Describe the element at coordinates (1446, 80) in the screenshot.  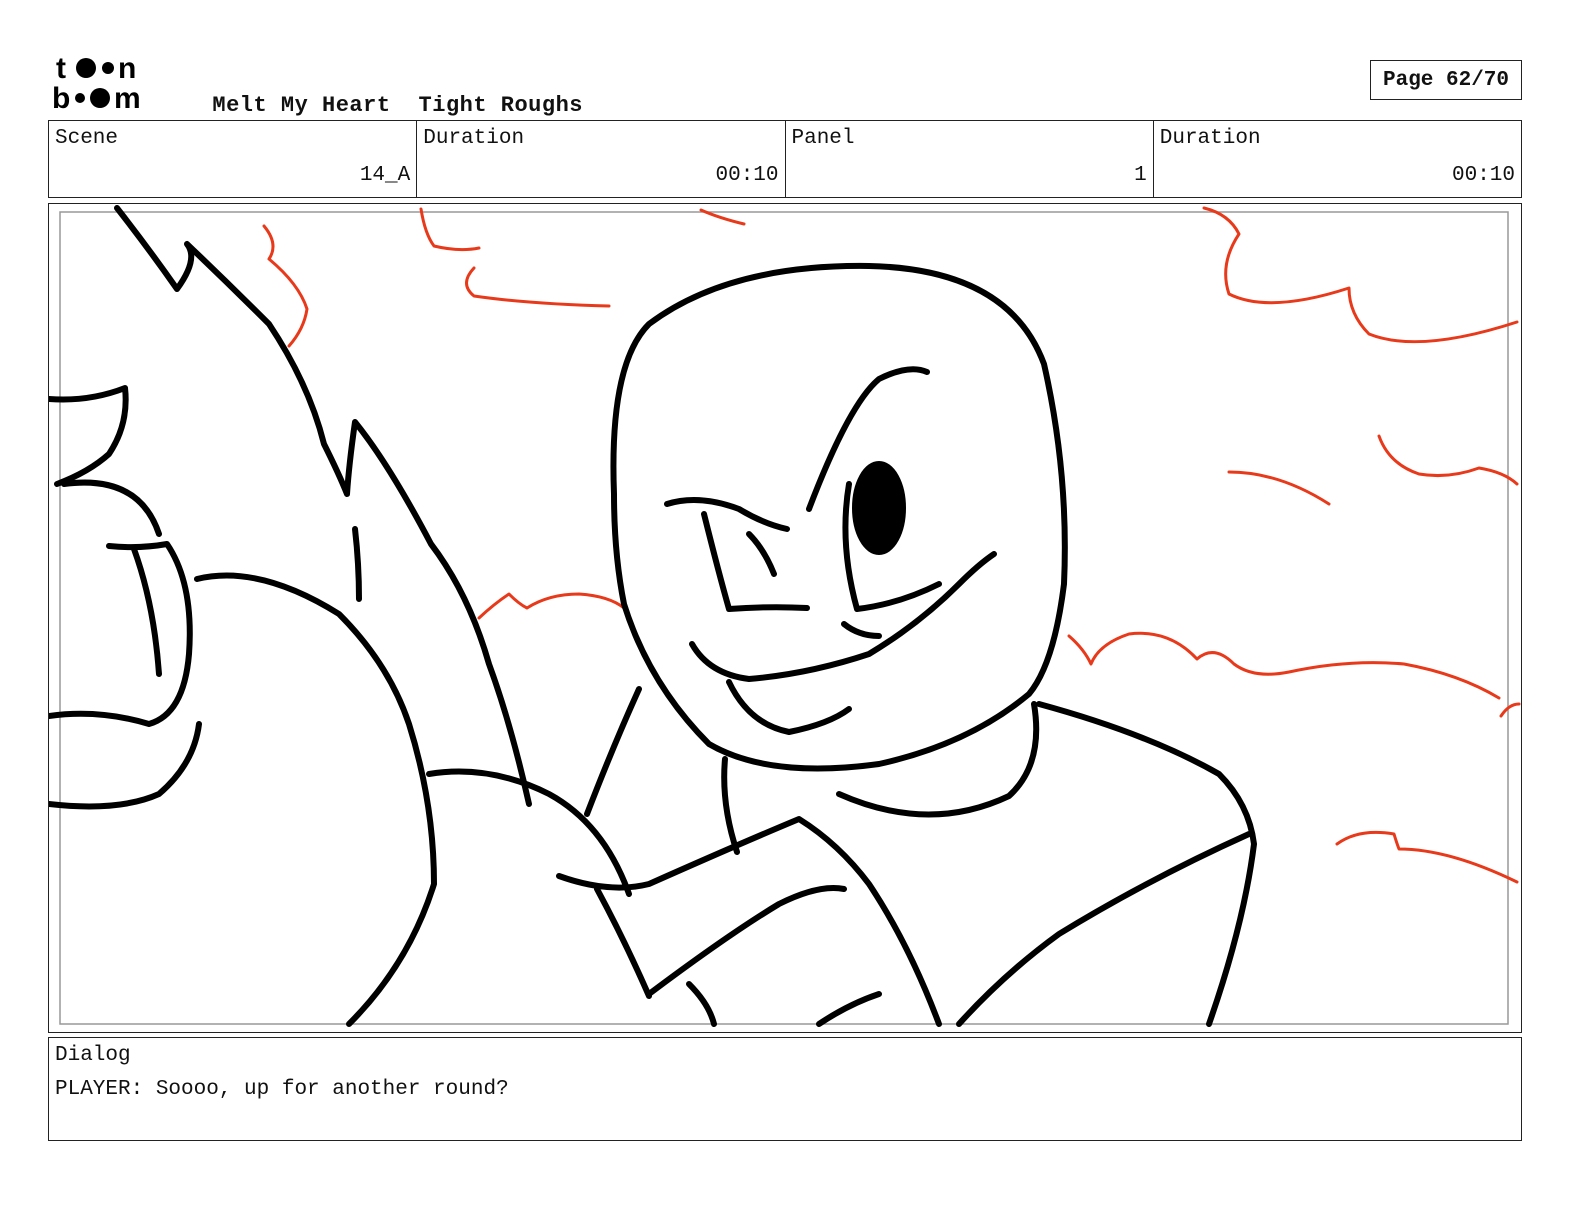
I see `page-indicator: Page 62/70` at that location.